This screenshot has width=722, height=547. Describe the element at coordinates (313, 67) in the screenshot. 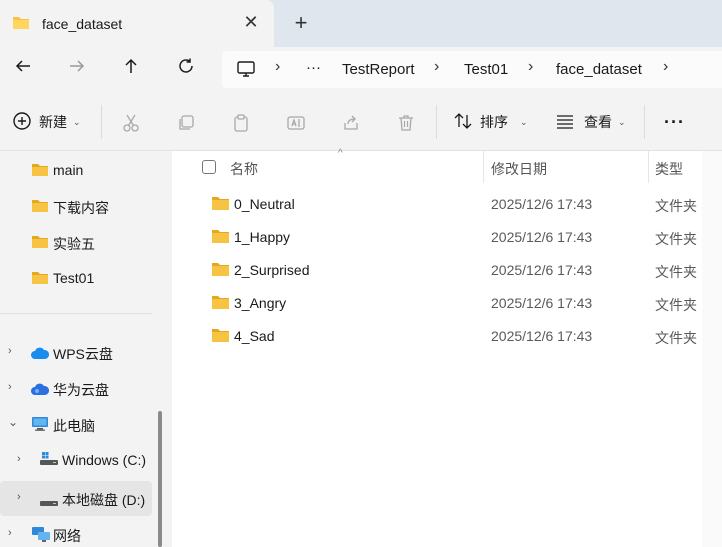

I see `breadcrumb-more: ···` at that location.